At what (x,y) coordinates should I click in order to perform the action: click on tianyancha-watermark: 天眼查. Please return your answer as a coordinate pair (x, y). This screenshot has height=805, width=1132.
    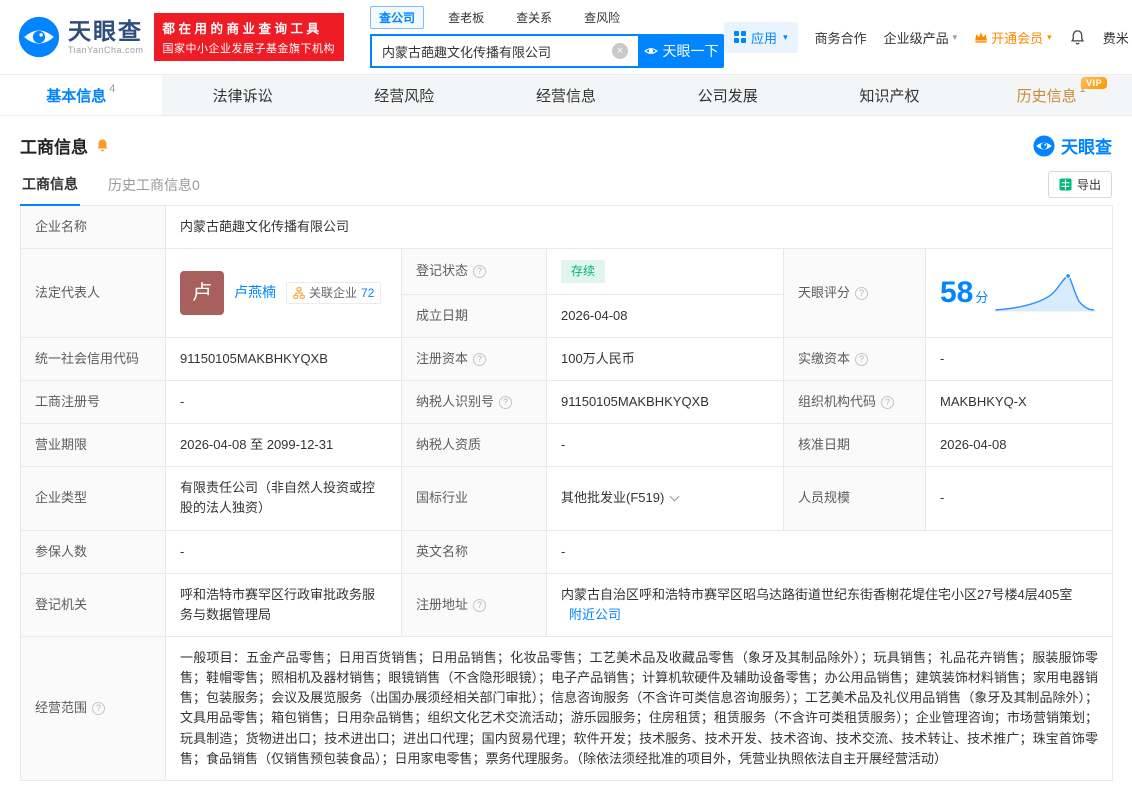
    Looking at the image, I should click on (1072, 145).